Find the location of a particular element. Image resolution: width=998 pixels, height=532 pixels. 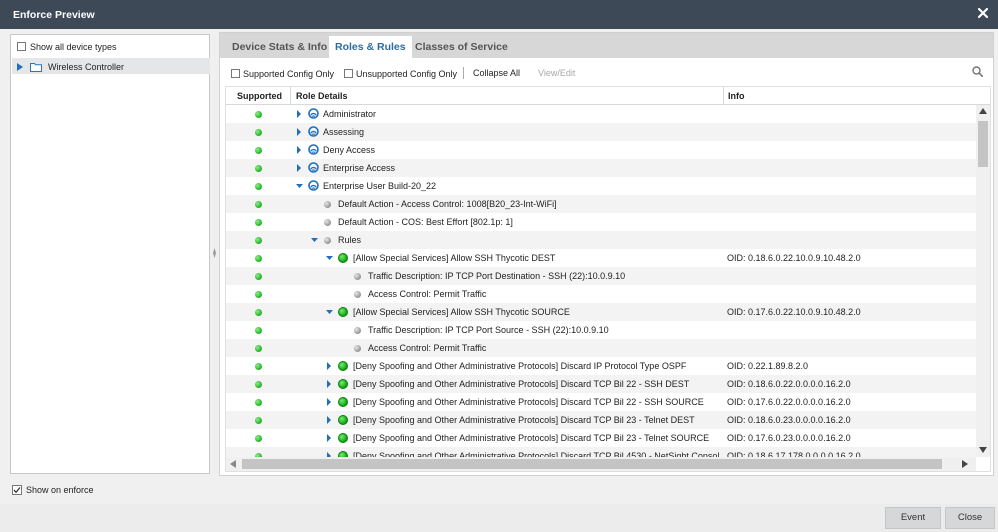

show-all-device-types: Show all device types is located at coordinates (67, 46).